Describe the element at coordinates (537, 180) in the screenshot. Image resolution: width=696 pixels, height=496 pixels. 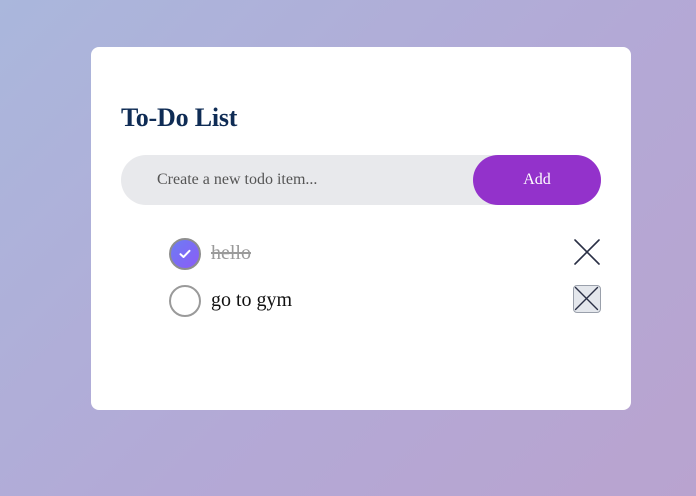
I see `add-button: Add` at that location.